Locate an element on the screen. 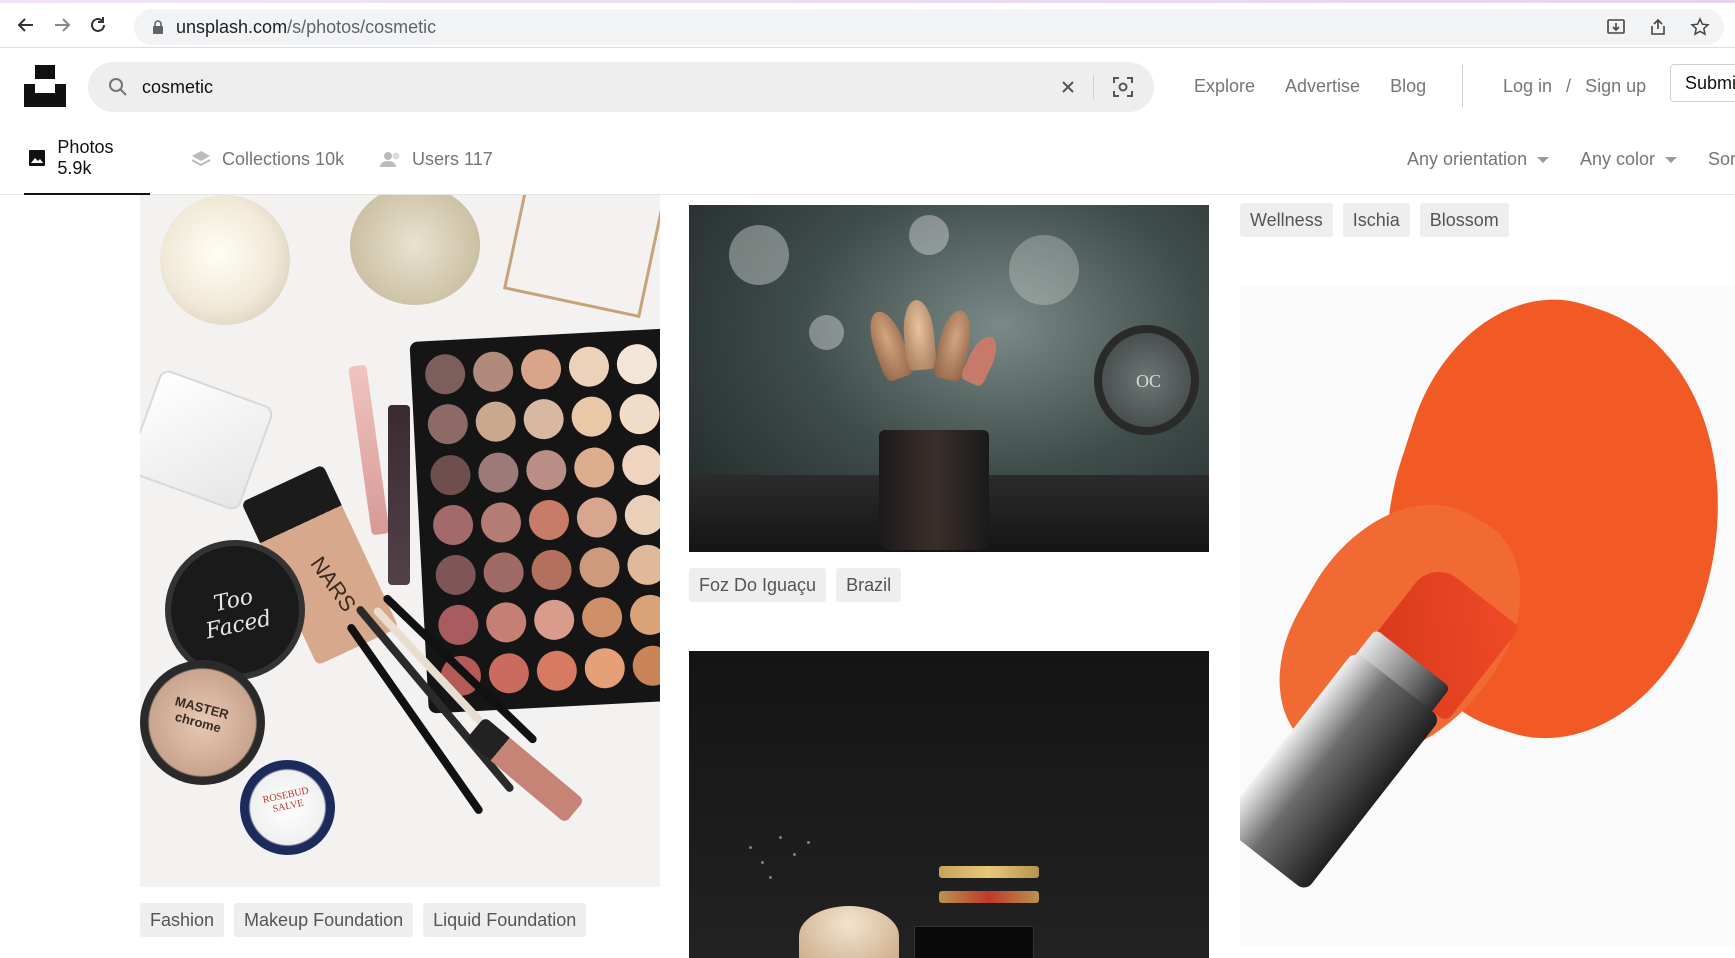 This screenshot has height=958, width=1735. brush-bristle-shape is located at coordinates (919, 335).